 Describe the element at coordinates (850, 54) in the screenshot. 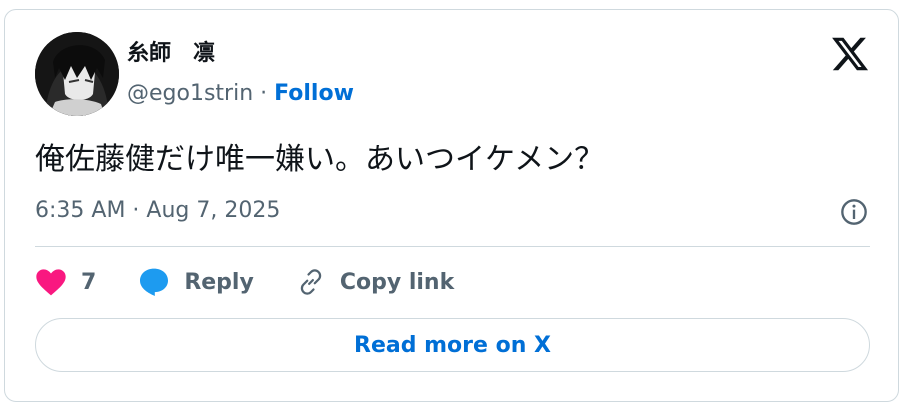

I see `x-logo-icon` at that location.